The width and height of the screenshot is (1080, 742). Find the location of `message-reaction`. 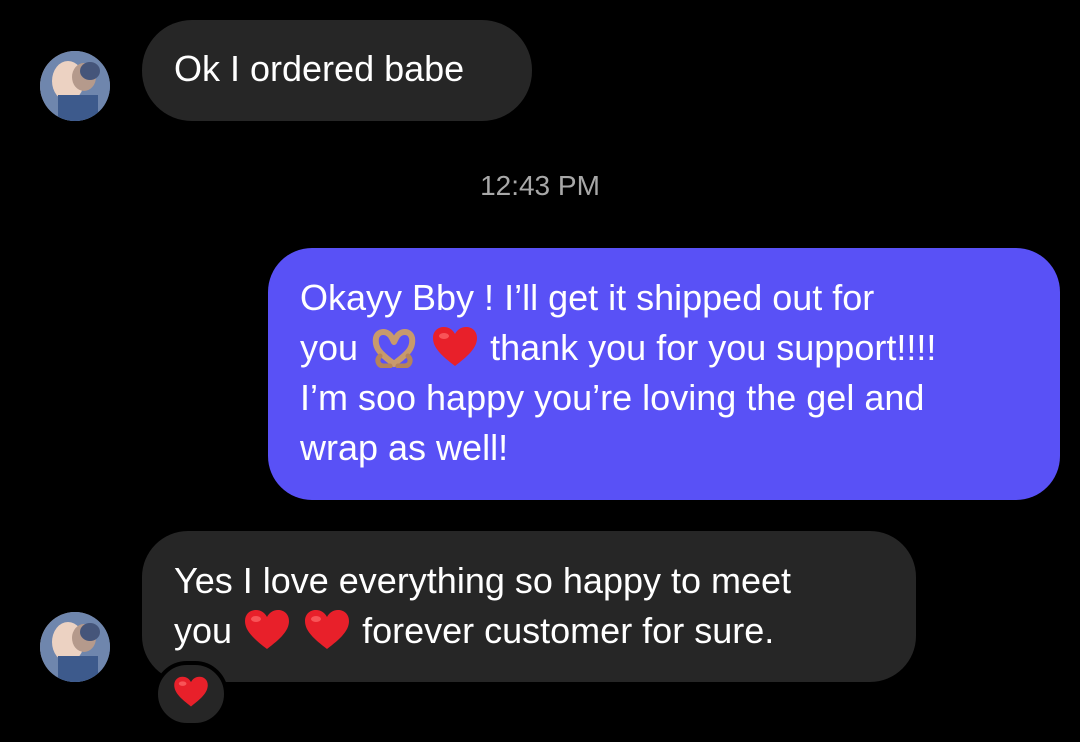

message-reaction is located at coordinates (191, 694).